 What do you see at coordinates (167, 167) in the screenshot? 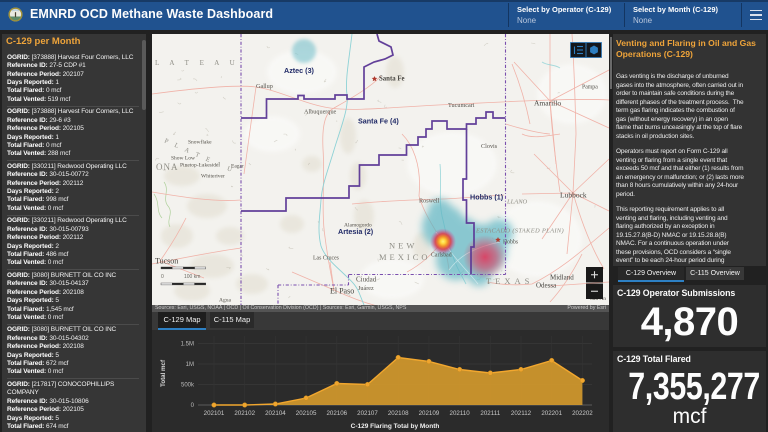
I see `svg-text: ONA` at bounding box center [167, 167].